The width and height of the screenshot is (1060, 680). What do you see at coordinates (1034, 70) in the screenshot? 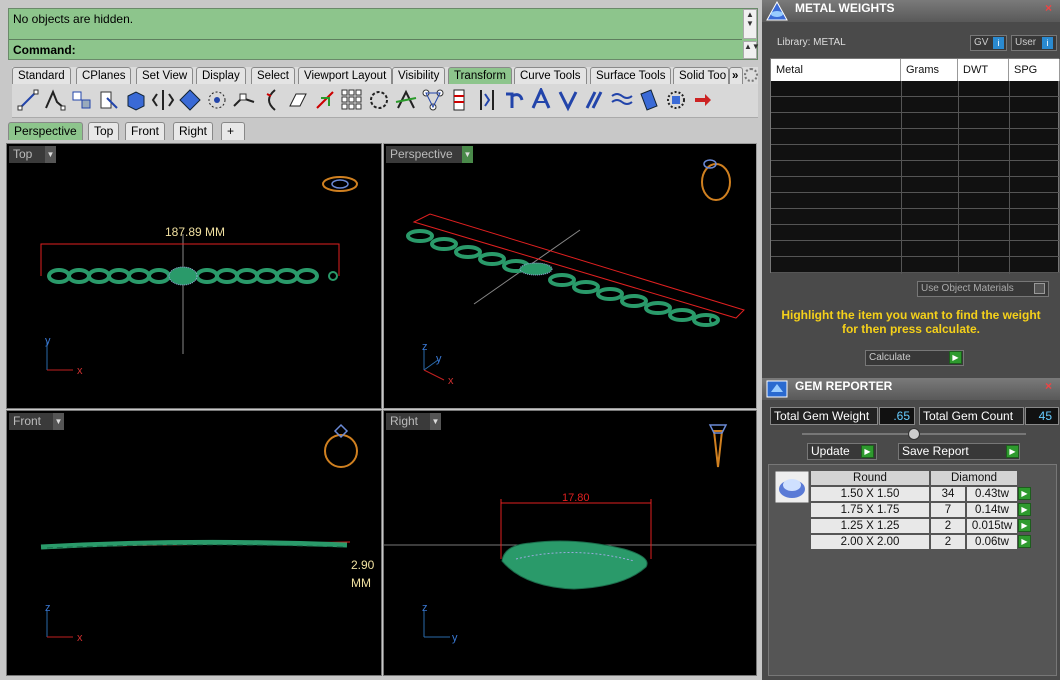
I see `column-spg: SPG` at bounding box center [1034, 70].